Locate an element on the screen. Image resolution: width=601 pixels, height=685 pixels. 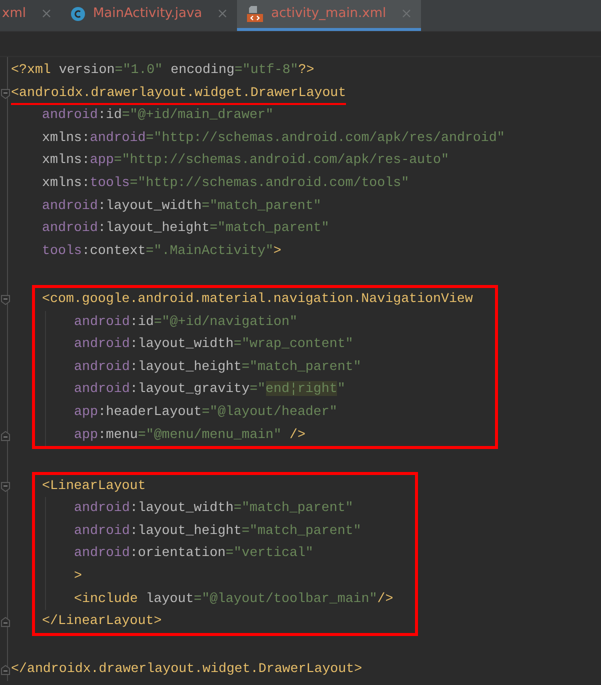
file-tab: activity_main.xml is located at coordinates (329, 15).